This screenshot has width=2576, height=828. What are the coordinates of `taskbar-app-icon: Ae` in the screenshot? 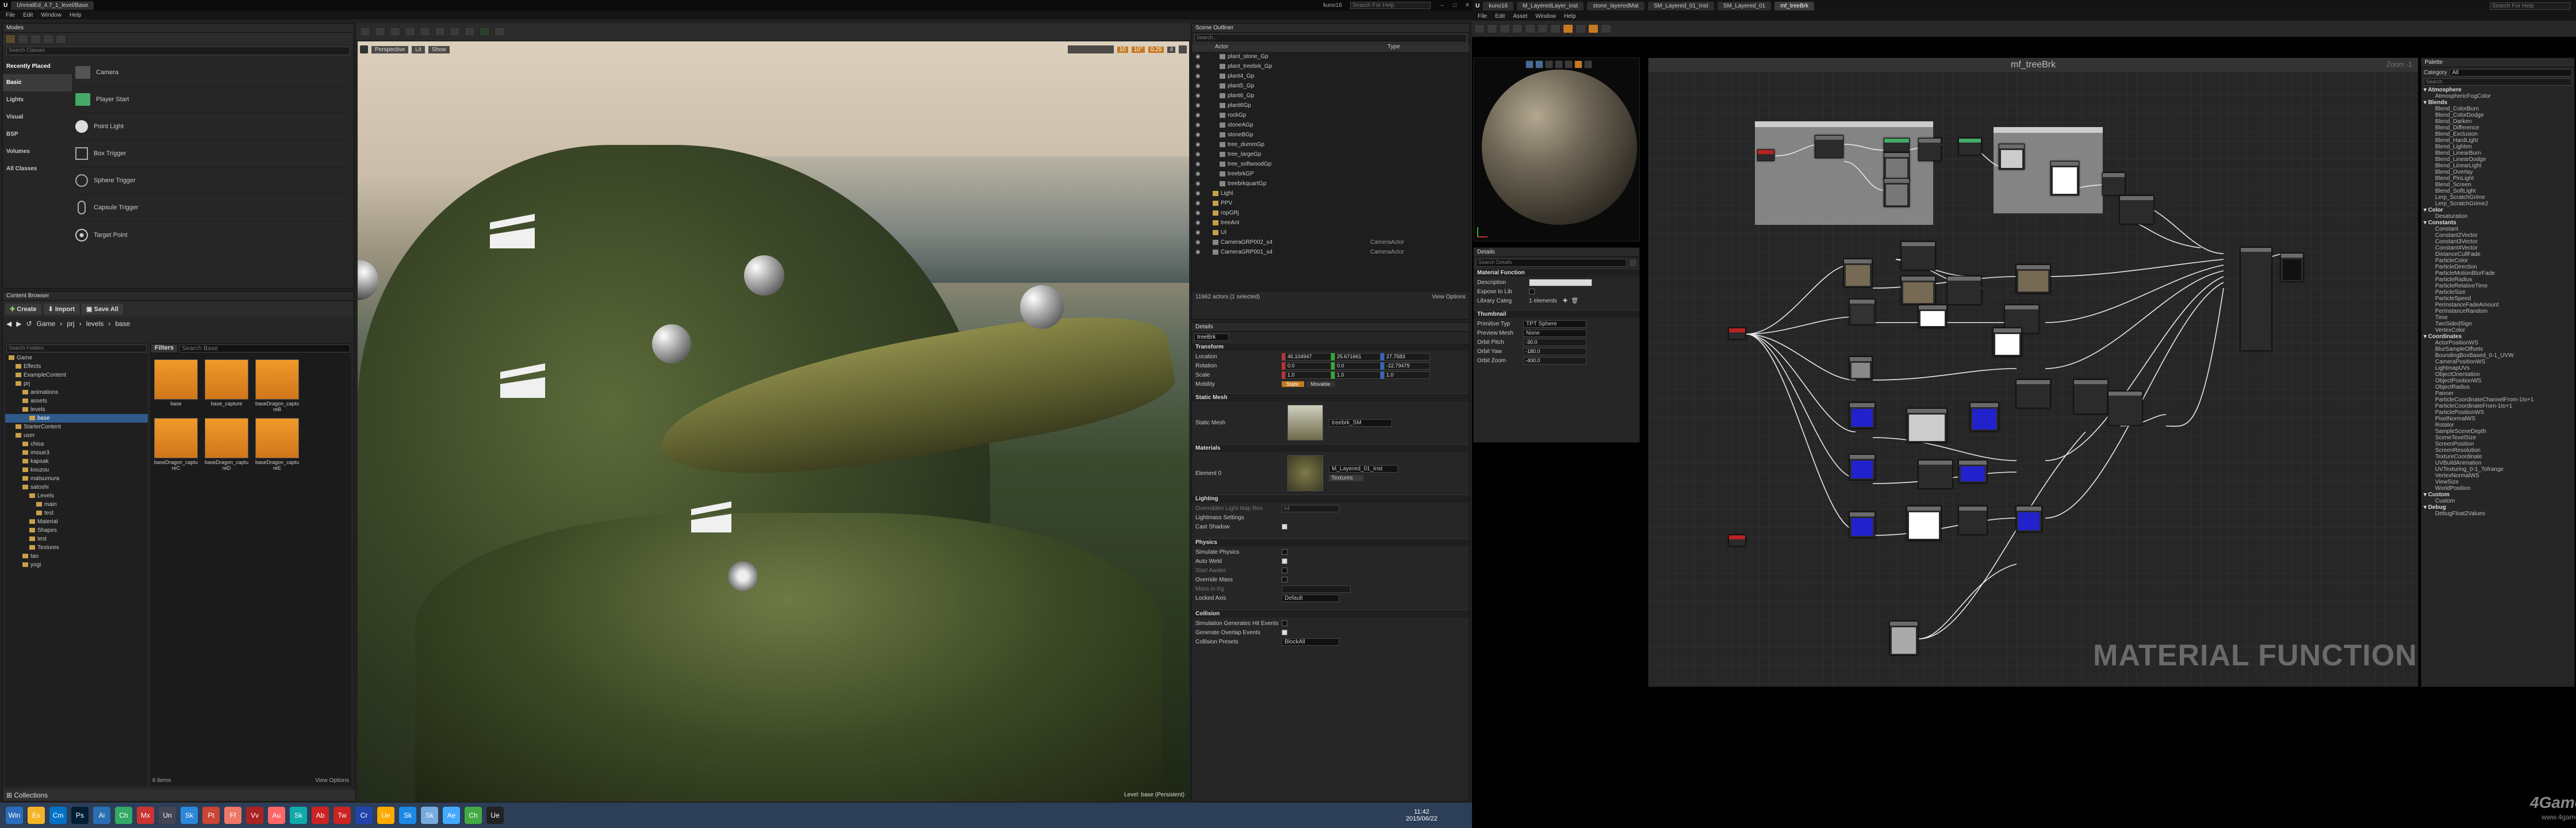 It's located at (451, 815).